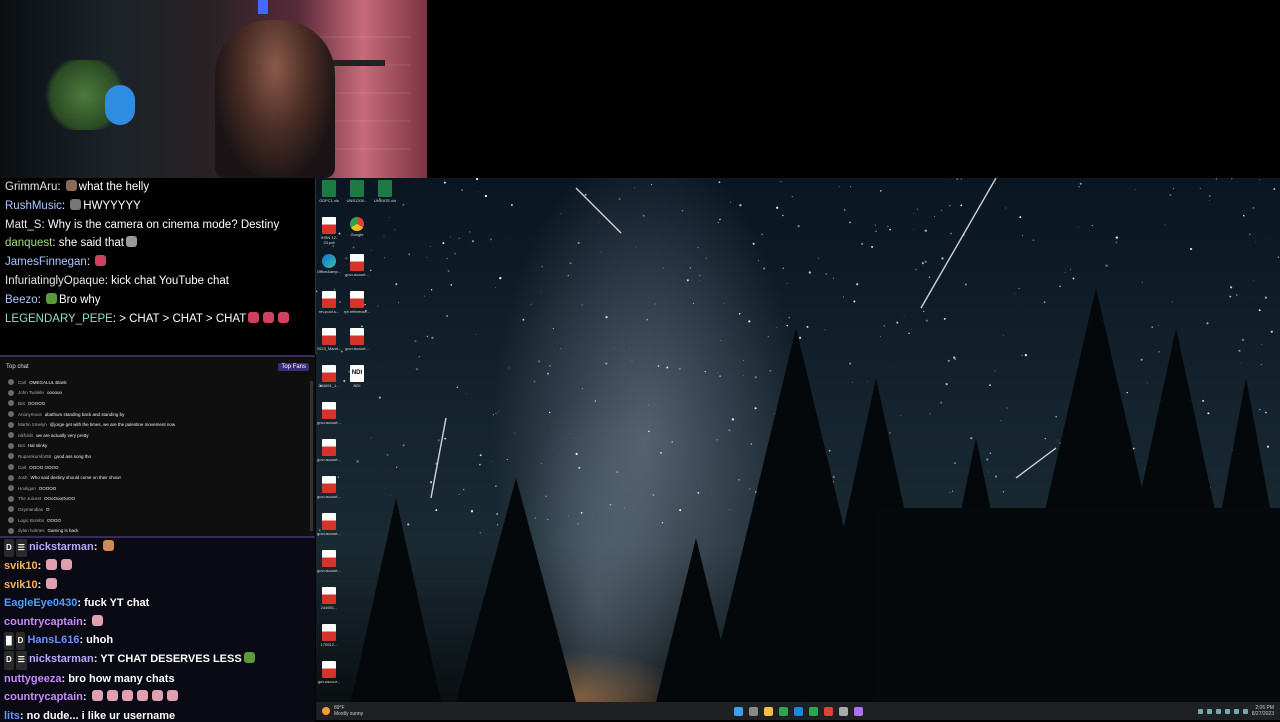  I want to click on desktop-icon: IHSN 12-23.pdf, so click(329, 231).